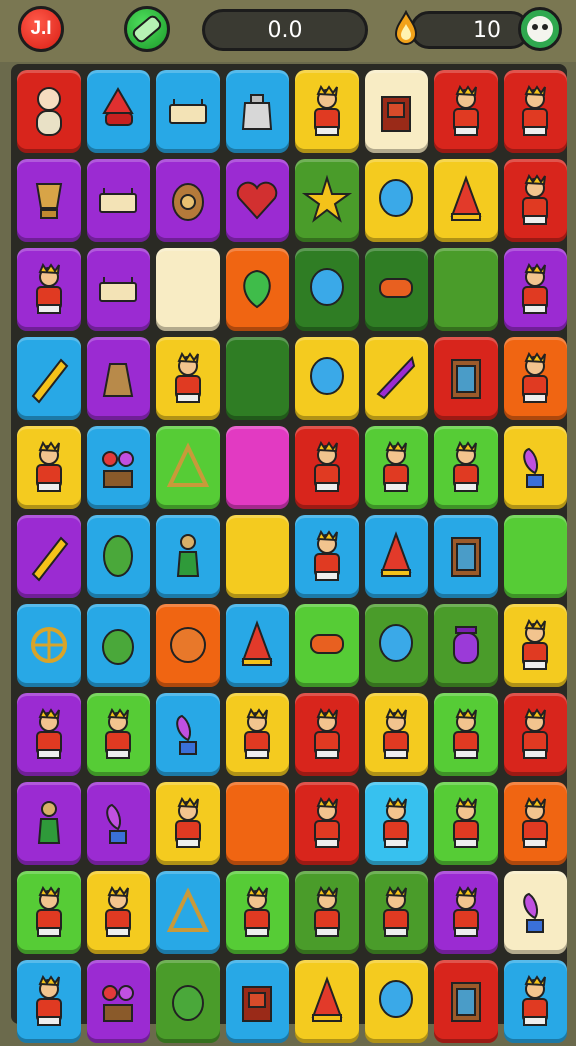  Describe the element at coordinates (406, 27) in the screenshot. I see `flame-drop-icon` at that location.